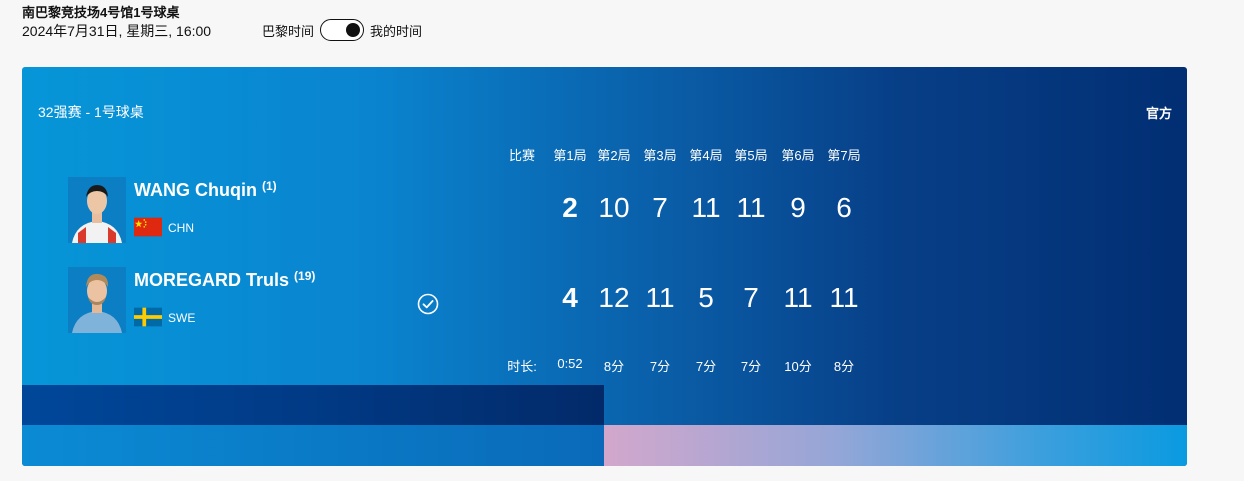  Describe the element at coordinates (522, 366) in the screenshot. I see `duration-label: 时长:` at that location.